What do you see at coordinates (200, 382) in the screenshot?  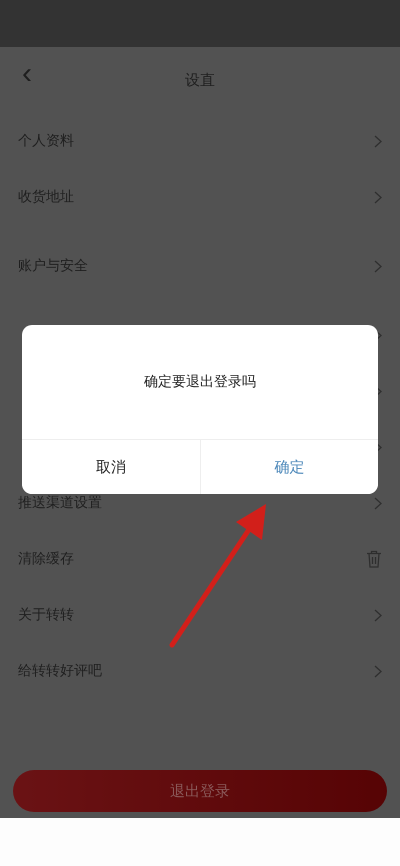 I see `dialog-message: 确定要退出登录吗` at bounding box center [200, 382].